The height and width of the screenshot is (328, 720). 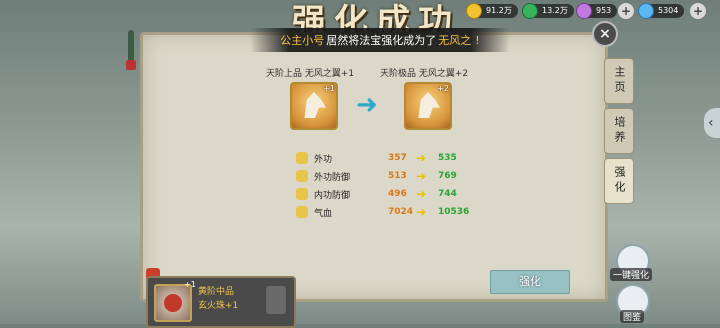 I want to click on tab-home: 主页, so click(x=619, y=81).